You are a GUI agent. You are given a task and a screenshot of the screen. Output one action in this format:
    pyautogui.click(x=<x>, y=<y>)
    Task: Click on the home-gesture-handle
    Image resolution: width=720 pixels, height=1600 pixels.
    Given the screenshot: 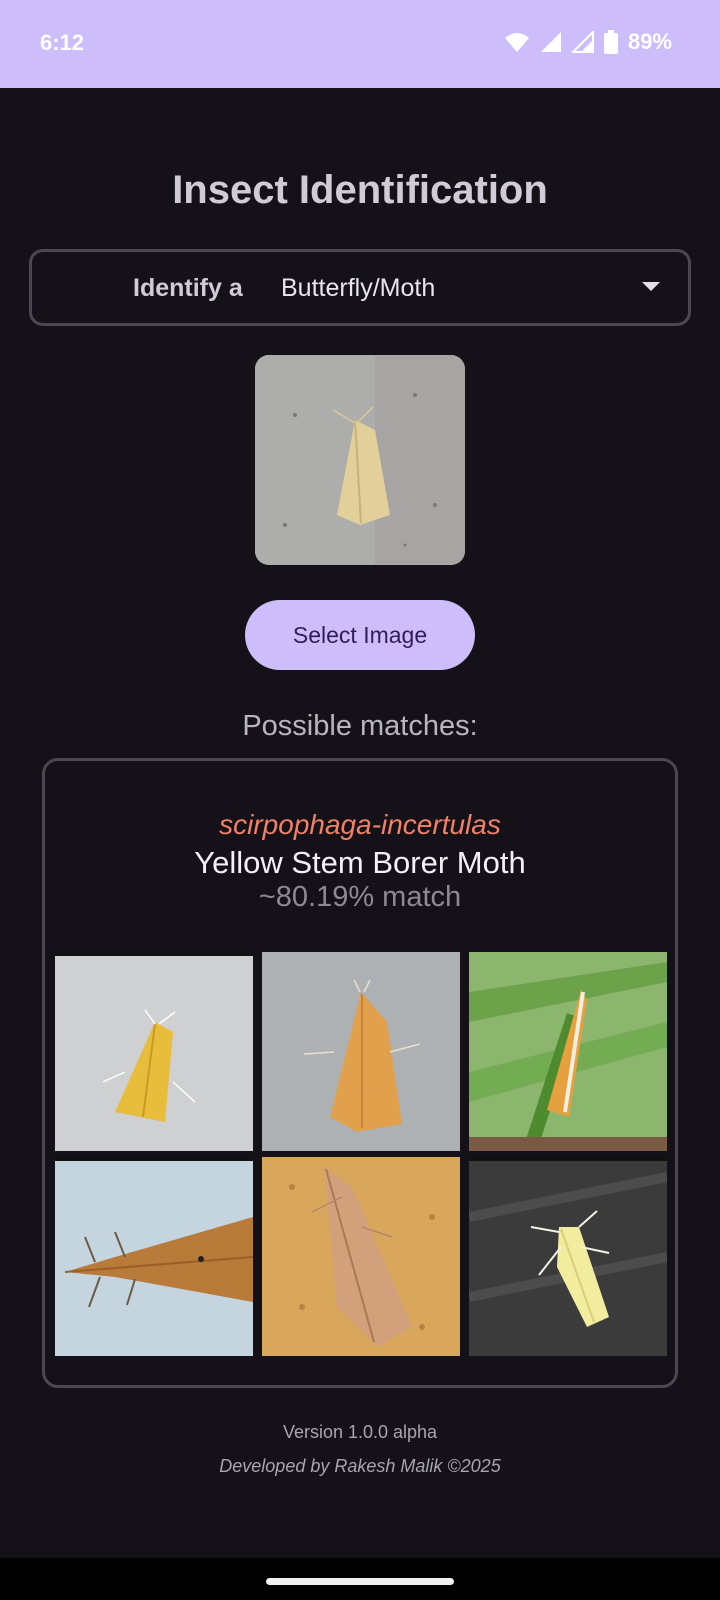 What is the action you would take?
    pyautogui.click(x=360, y=1581)
    